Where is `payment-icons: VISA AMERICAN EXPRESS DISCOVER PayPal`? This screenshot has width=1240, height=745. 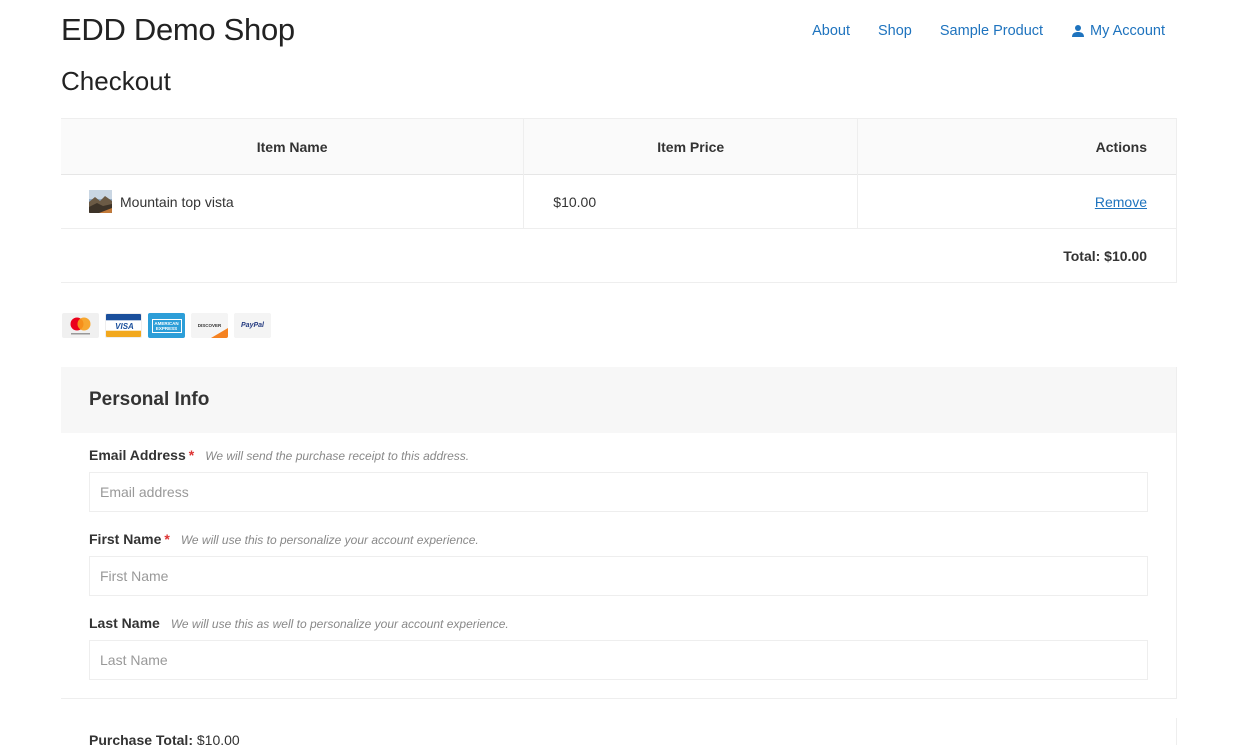
payment-icons: VISA AMERICAN EXPRESS DISCOVER PayPal is located at coordinates (166, 325).